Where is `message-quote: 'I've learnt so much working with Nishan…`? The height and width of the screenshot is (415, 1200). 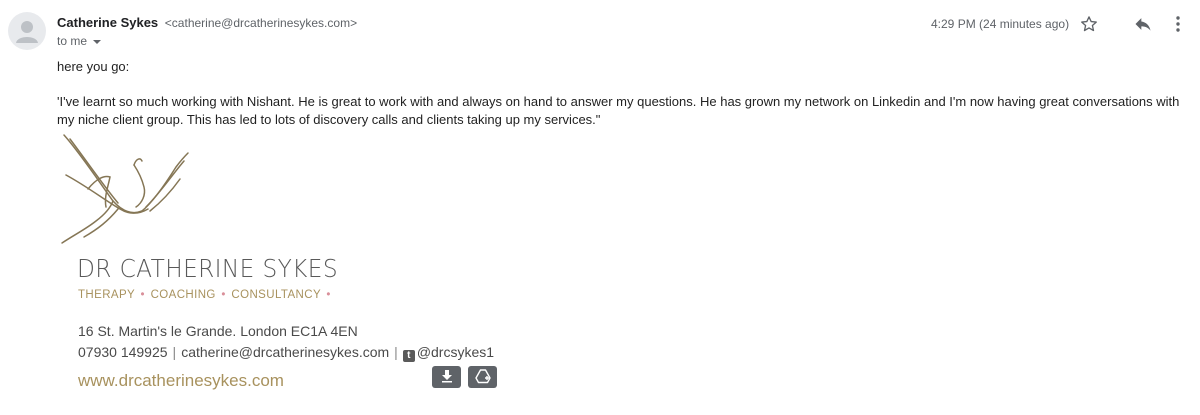 message-quote: 'I've learnt so much working with Nishan… is located at coordinates (618, 110).